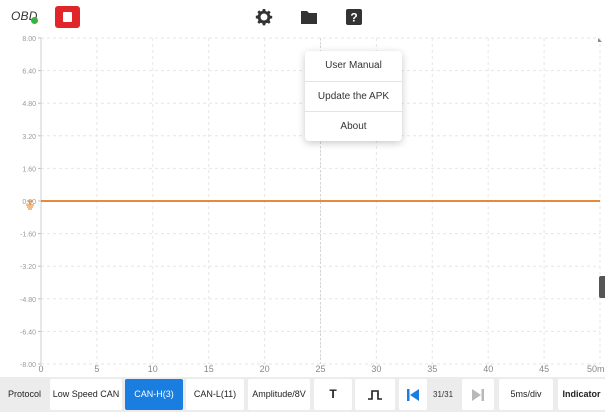 Image resolution: width=605 pixels, height=412 pixels. I want to click on timebase-button: 5ms/div, so click(526, 394).